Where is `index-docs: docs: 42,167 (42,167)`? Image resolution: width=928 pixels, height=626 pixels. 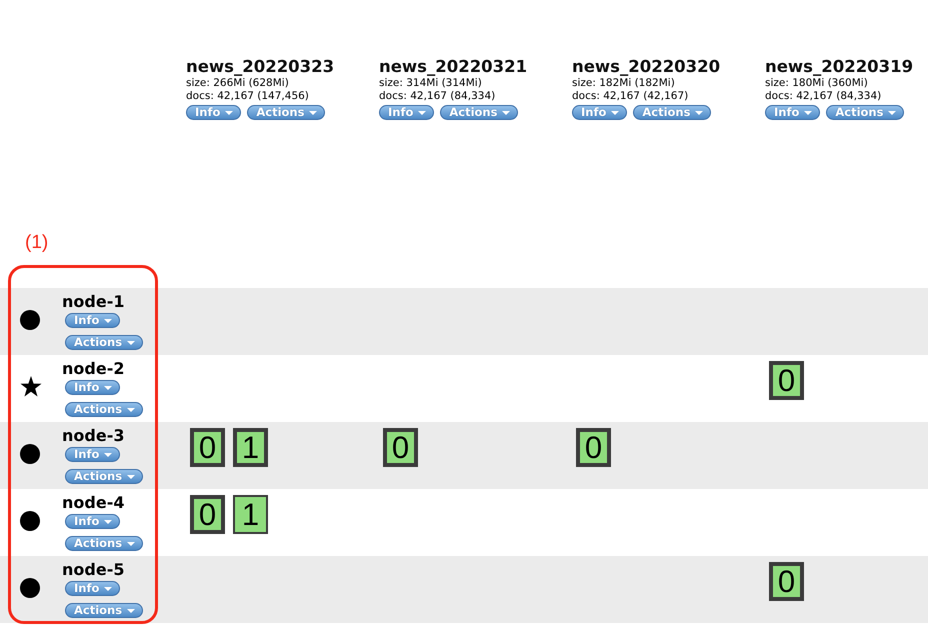
index-docs: docs: 42,167 (42,167) is located at coordinates (630, 96).